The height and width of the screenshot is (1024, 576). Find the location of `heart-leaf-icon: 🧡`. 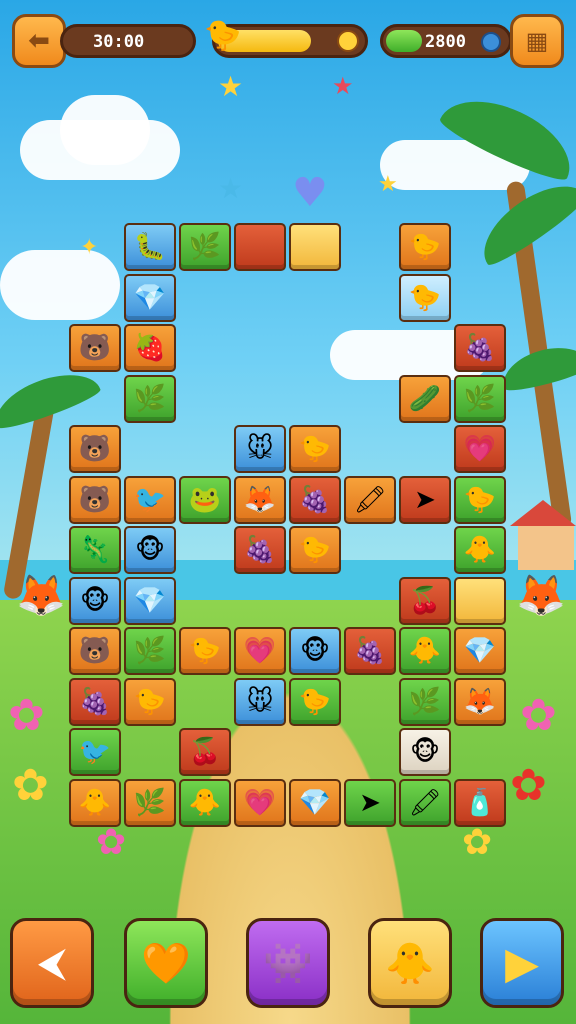

heart-leaf-icon: 🧡 is located at coordinates (166, 963).